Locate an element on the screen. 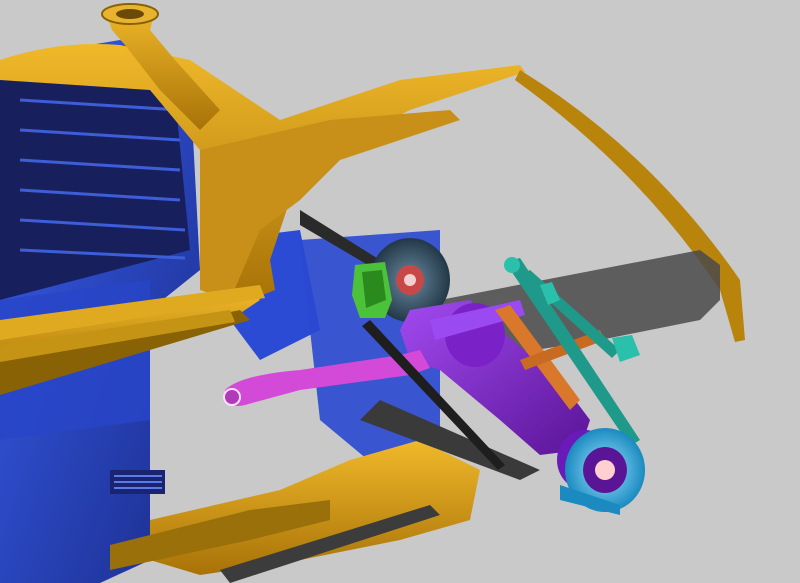 The image size is (800, 583). brake-caliper is located at coordinates (372, 290).